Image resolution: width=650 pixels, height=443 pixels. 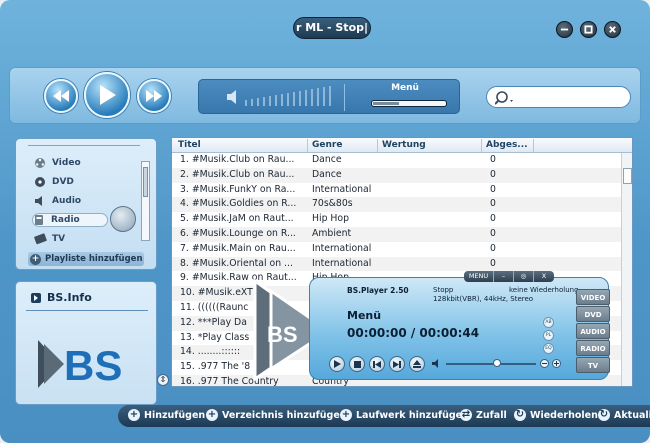 I want to click on bottombar-verzeichnis-hinzufügen: + Verzeichnis hinzufügen, so click(x=276, y=415).